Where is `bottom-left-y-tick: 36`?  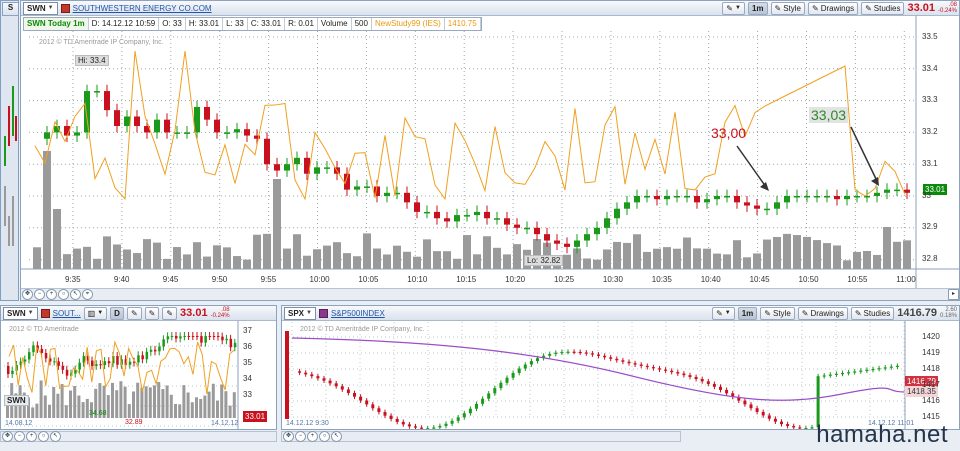 bottom-left-y-tick: 36 is located at coordinates (247, 346).